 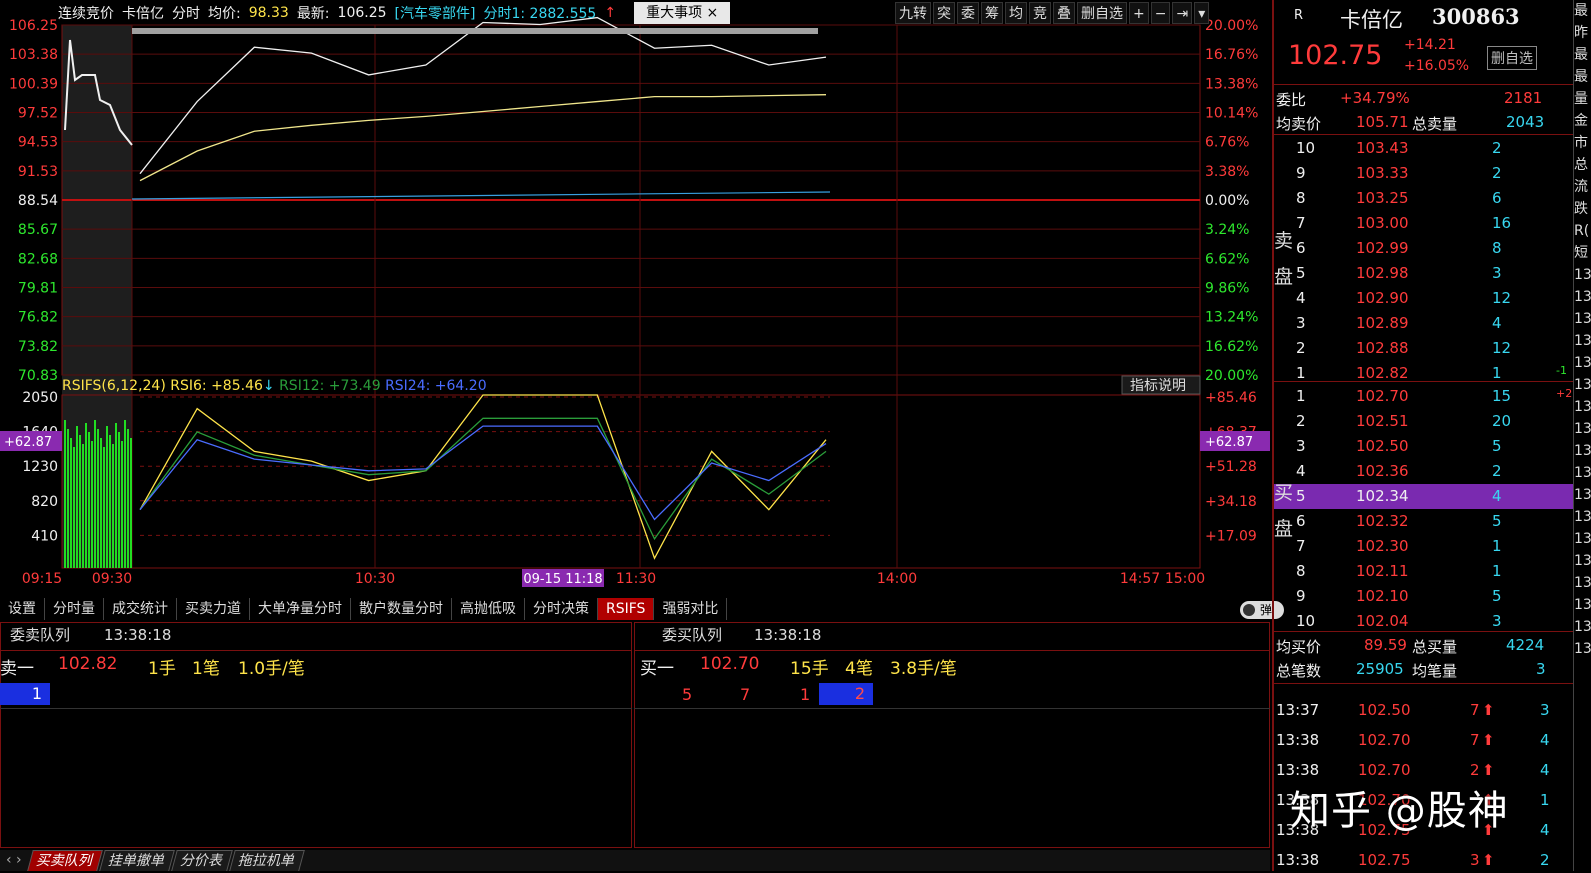 I want to click on indicator-tab: 大单净量分时, so click(x=300, y=609).